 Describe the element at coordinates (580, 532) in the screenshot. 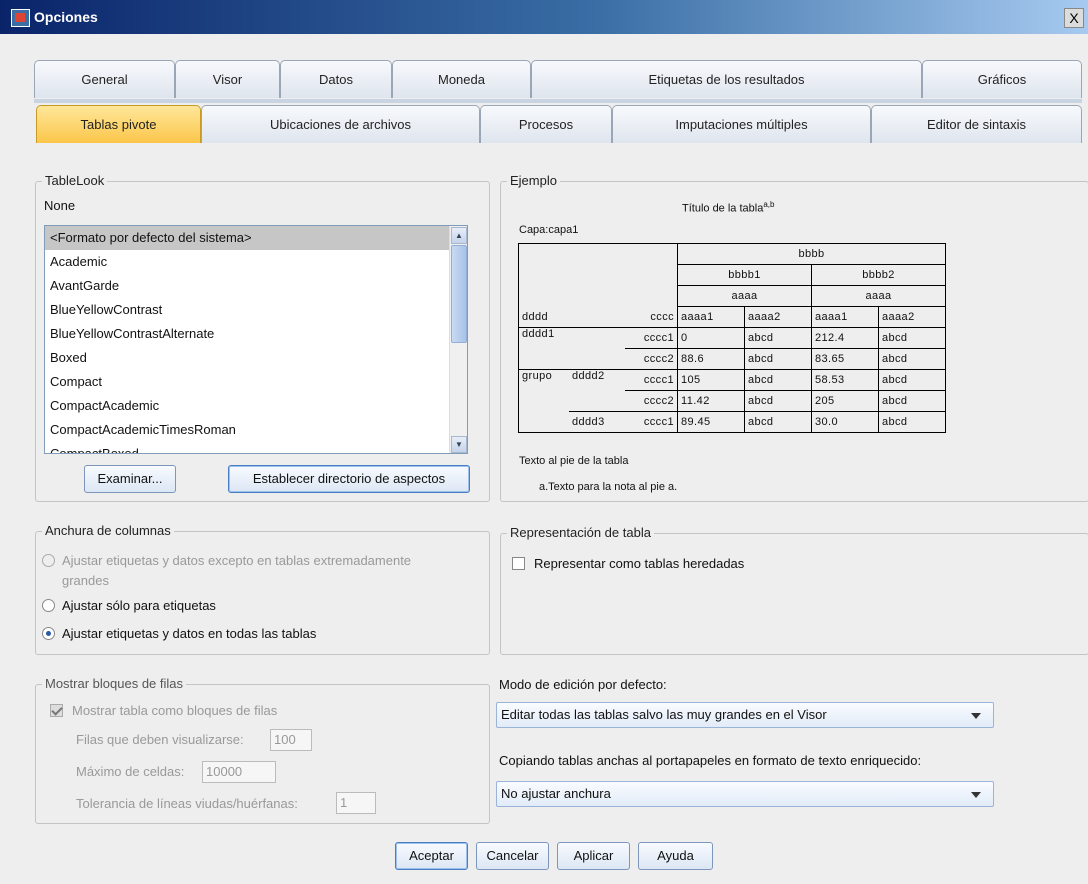

I see `table-render-legend: Representación de tabla` at that location.